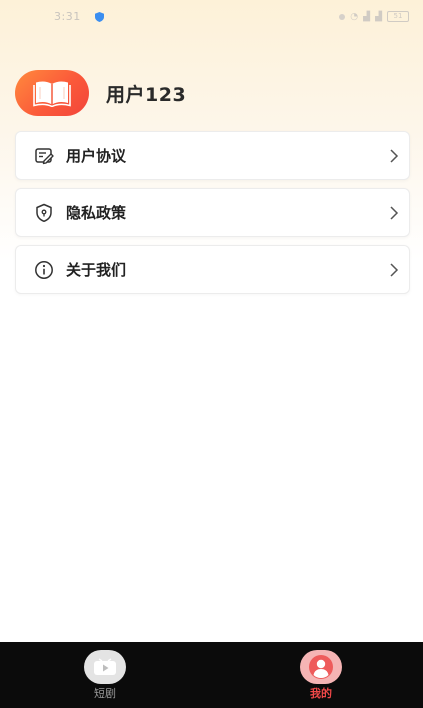  What do you see at coordinates (44, 156) in the screenshot?
I see `document-edit-icon` at bounding box center [44, 156].